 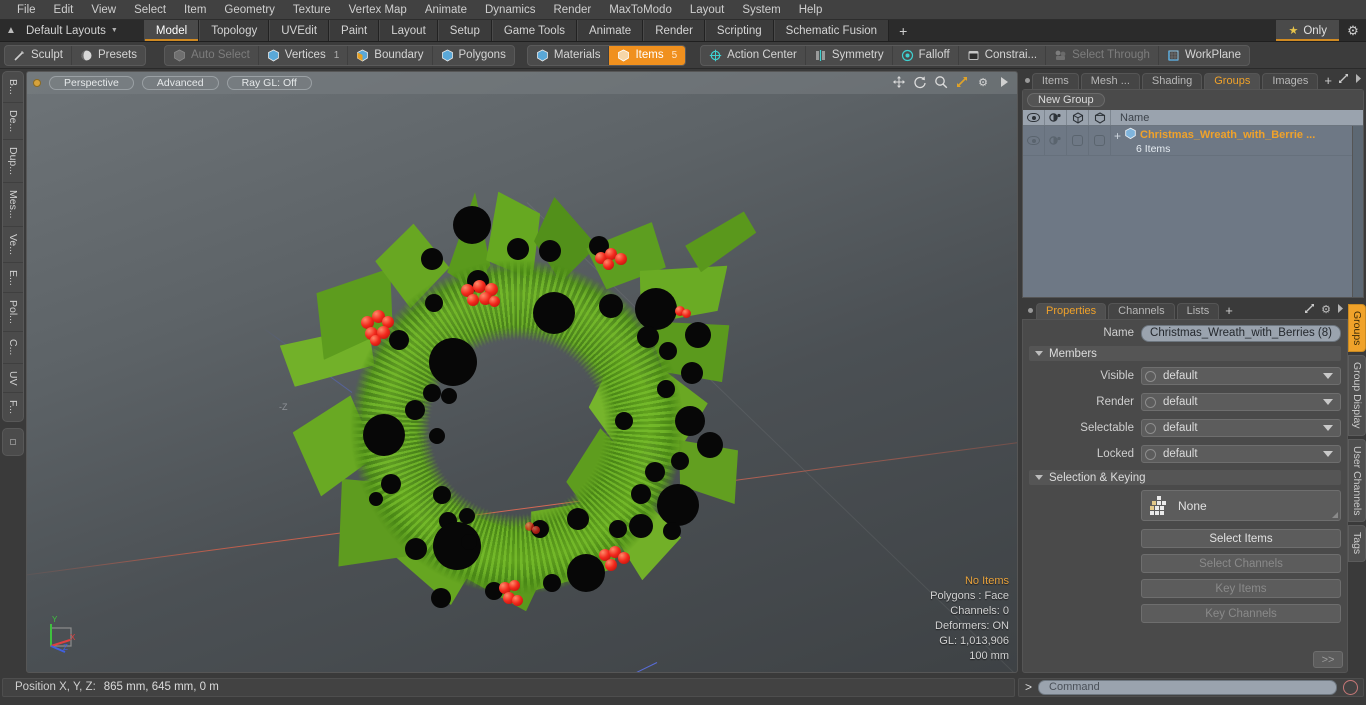 I want to click on menu-item-maxtomodo: MaxToModo, so click(x=640, y=10).